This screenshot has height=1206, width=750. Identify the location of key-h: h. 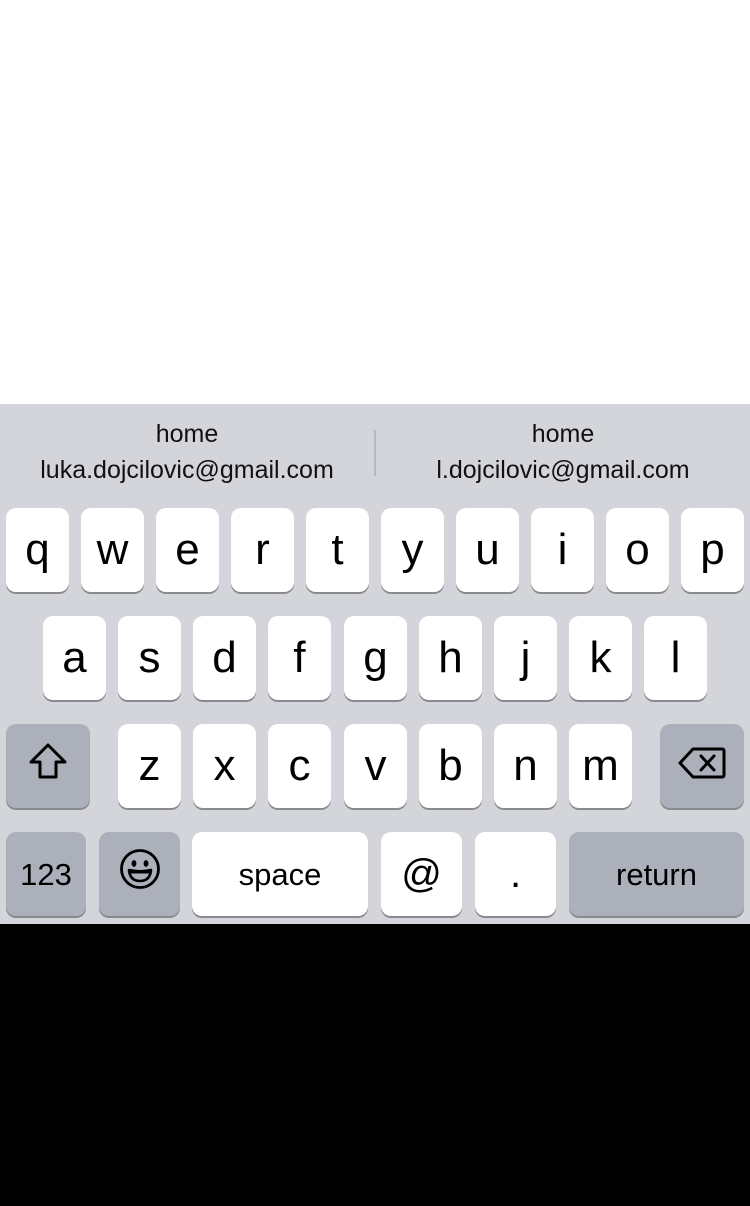
(450, 658).